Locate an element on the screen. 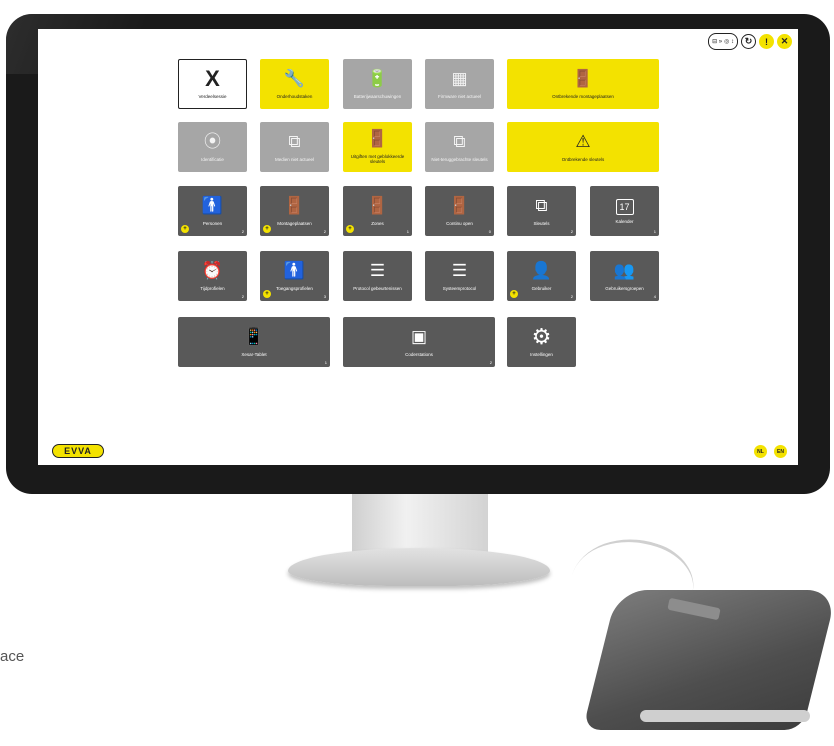  tile-sleutels: ⧉ Sleutels 2 is located at coordinates (541, 211).